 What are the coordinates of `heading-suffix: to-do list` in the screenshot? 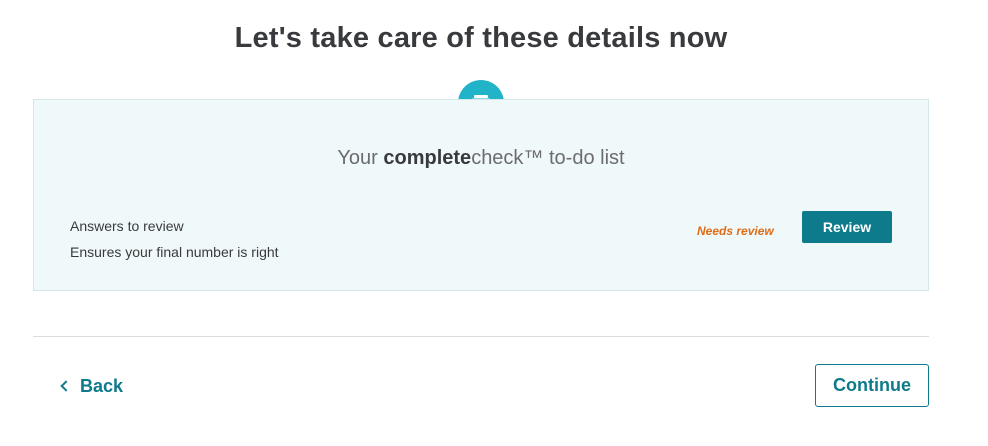 It's located at (584, 158).